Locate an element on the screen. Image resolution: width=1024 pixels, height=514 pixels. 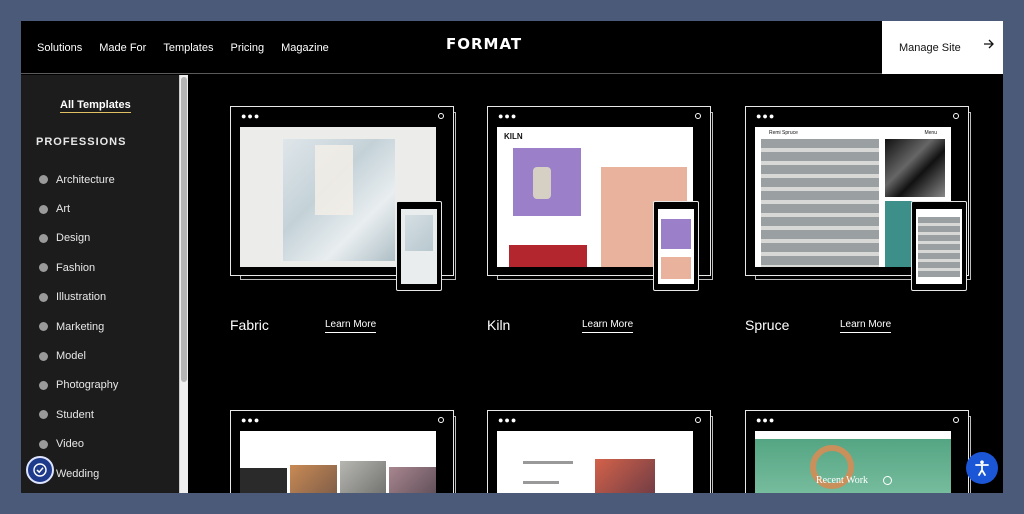
spruce-building-image is located at coordinates (820, 203).